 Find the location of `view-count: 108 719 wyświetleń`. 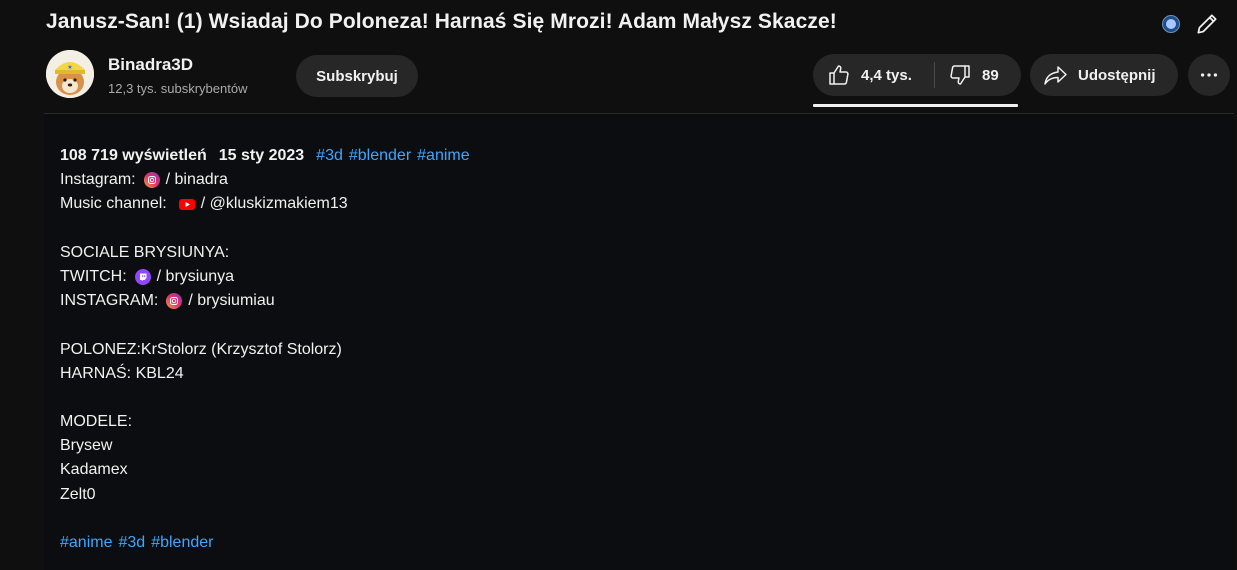

view-count: 108 719 wyświetleń is located at coordinates (133, 155).